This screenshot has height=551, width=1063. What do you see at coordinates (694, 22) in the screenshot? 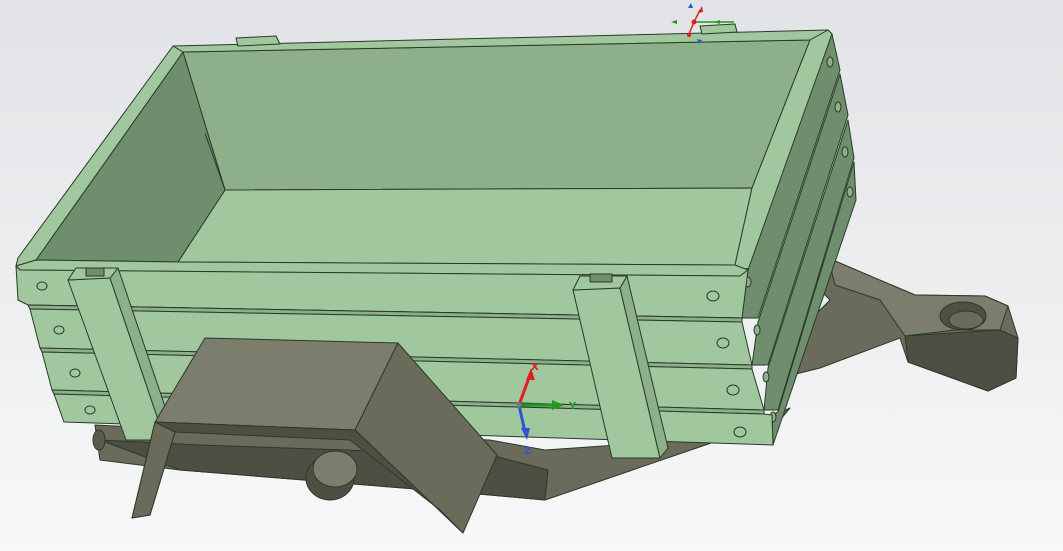
I see `mini-origin` at bounding box center [694, 22].